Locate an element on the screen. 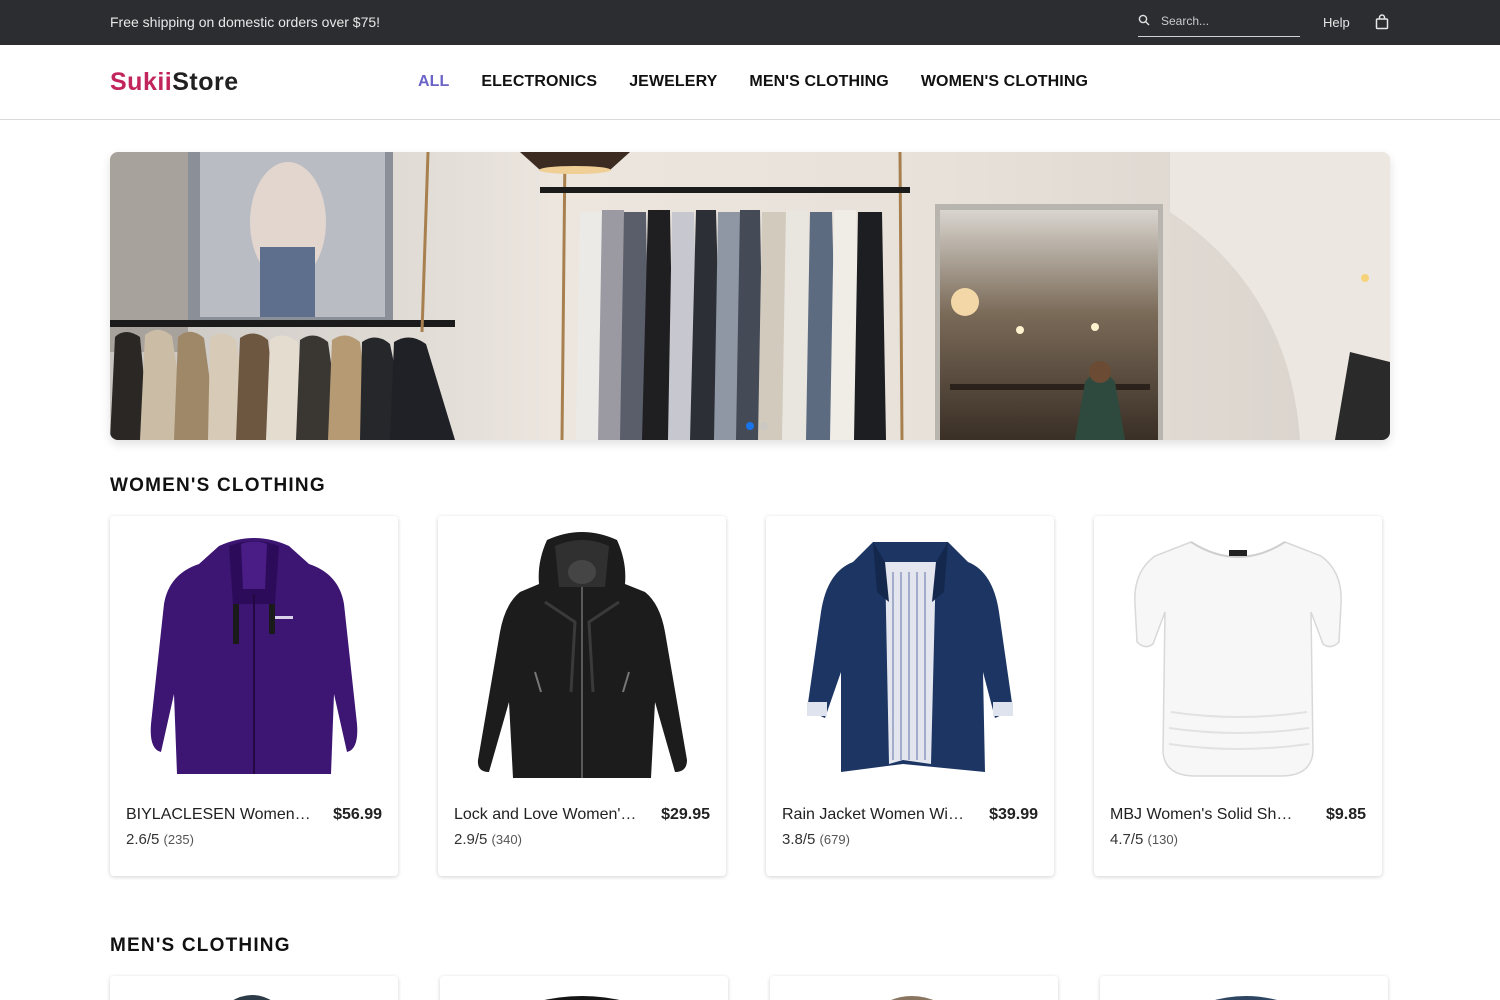  product-rating: 4.7/5 (130) is located at coordinates (1144, 839).